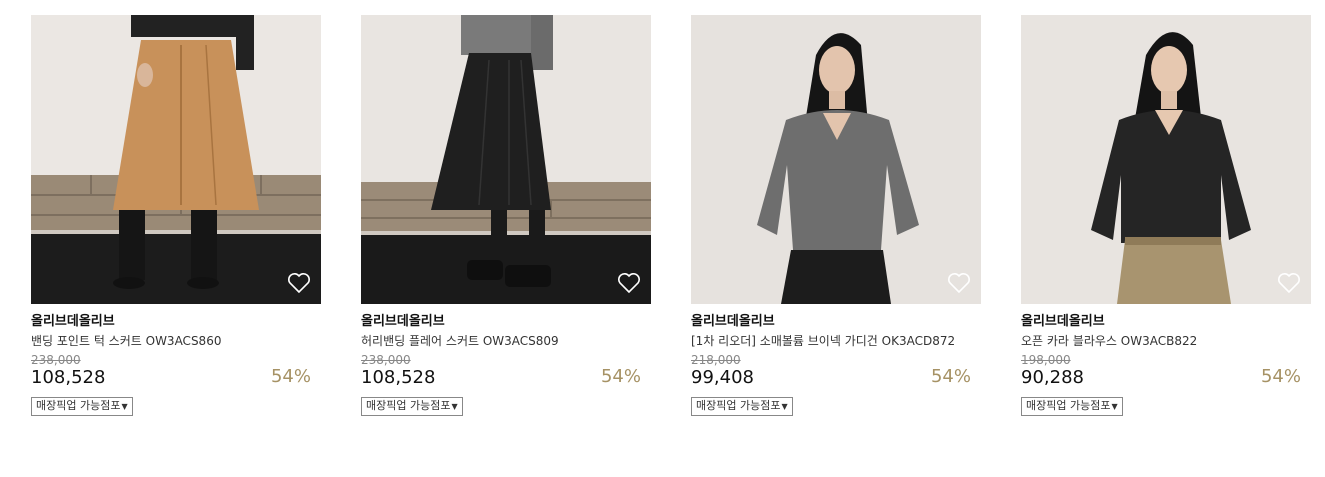  I want to click on price-block: 198,000 90,288 54%, so click(1166, 371).